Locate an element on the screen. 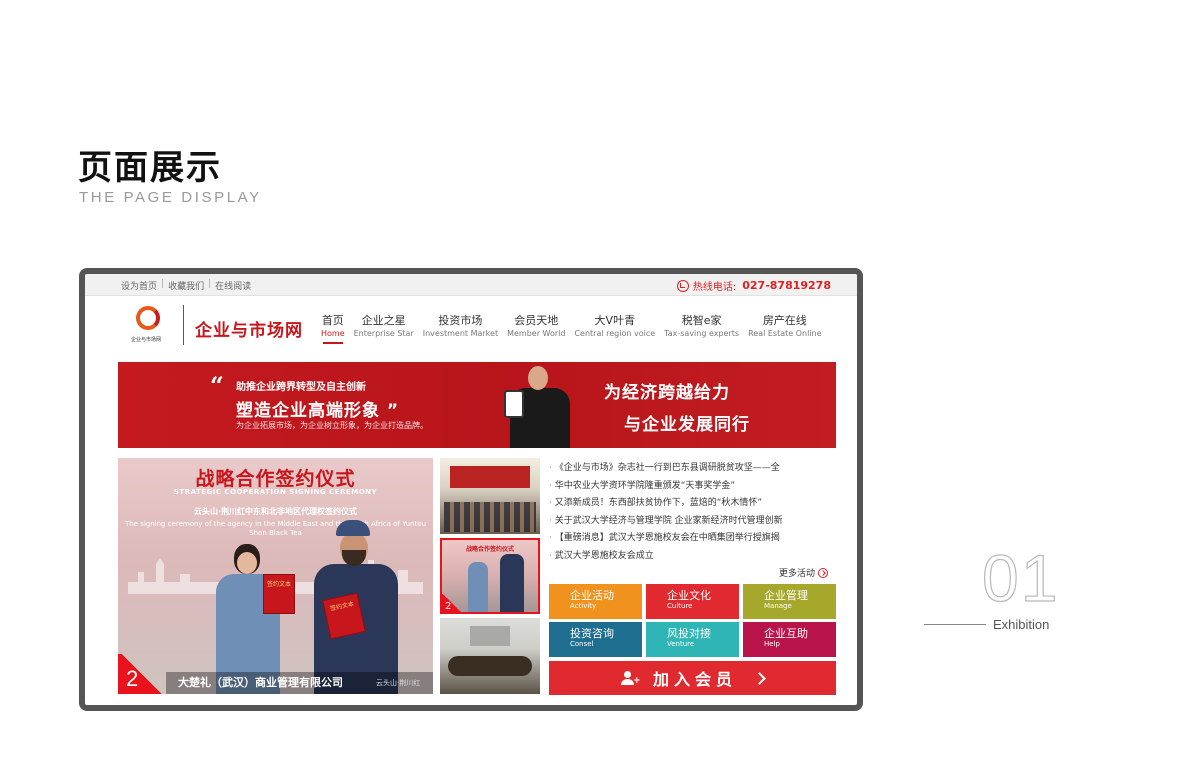 This screenshot has width=1200, height=758. nav-sublabel: Member World is located at coordinates (536, 333).